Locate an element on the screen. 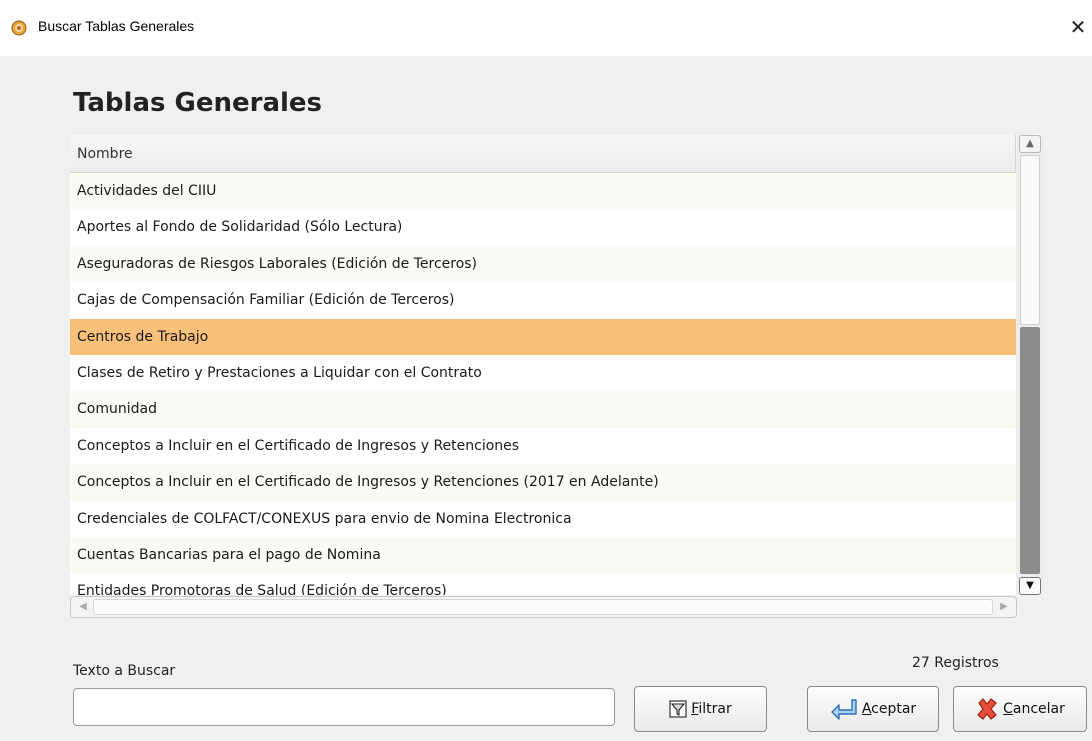  search-input is located at coordinates (344, 707).